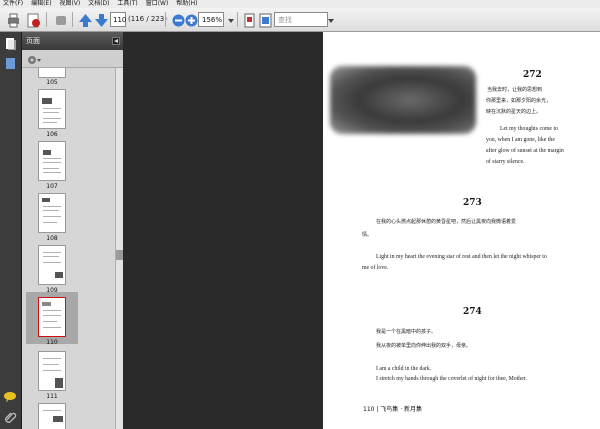  Describe the element at coordinates (69, 4) in the screenshot. I see `menu-view: 视图(V)` at that location.